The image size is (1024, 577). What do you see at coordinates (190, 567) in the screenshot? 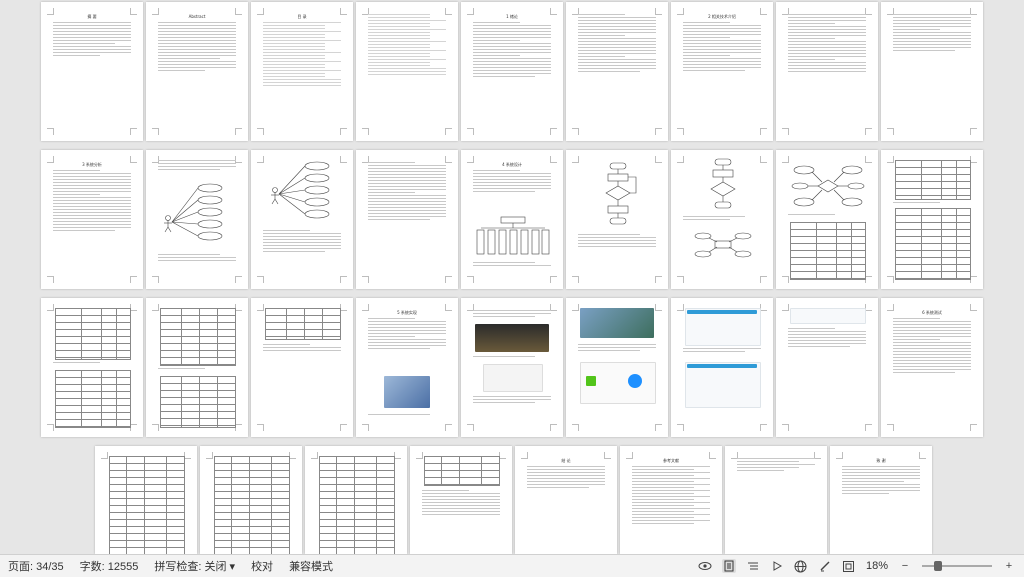
I see `spell-check-label: 拼写检查: 关闭` at bounding box center [190, 567].